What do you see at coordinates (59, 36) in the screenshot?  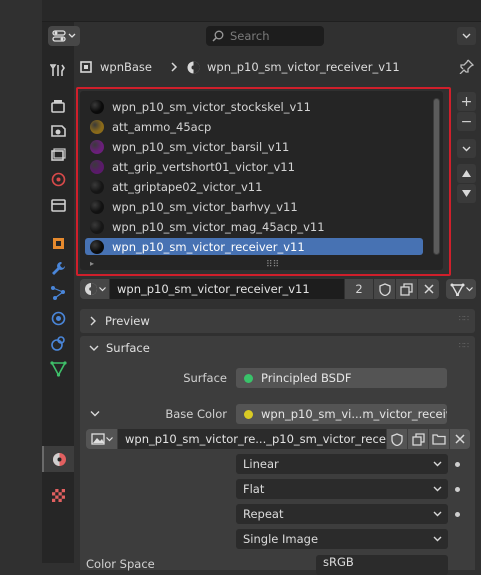 I see `properties-editor-icon` at bounding box center [59, 36].